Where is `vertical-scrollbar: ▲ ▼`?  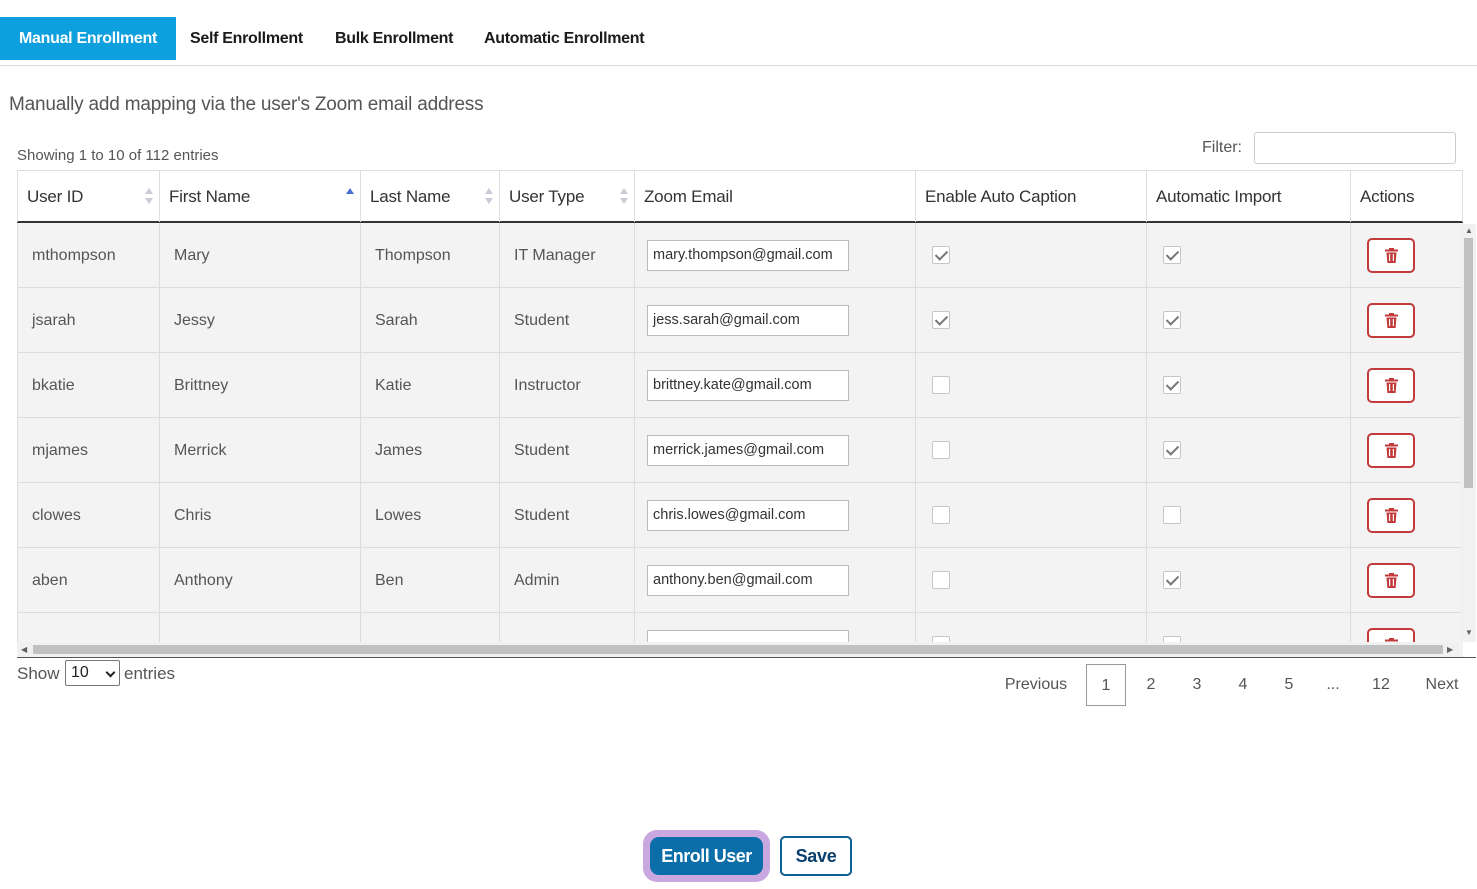
vertical-scrollbar: ▲ ▼ is located at coordinates (1468, 433).